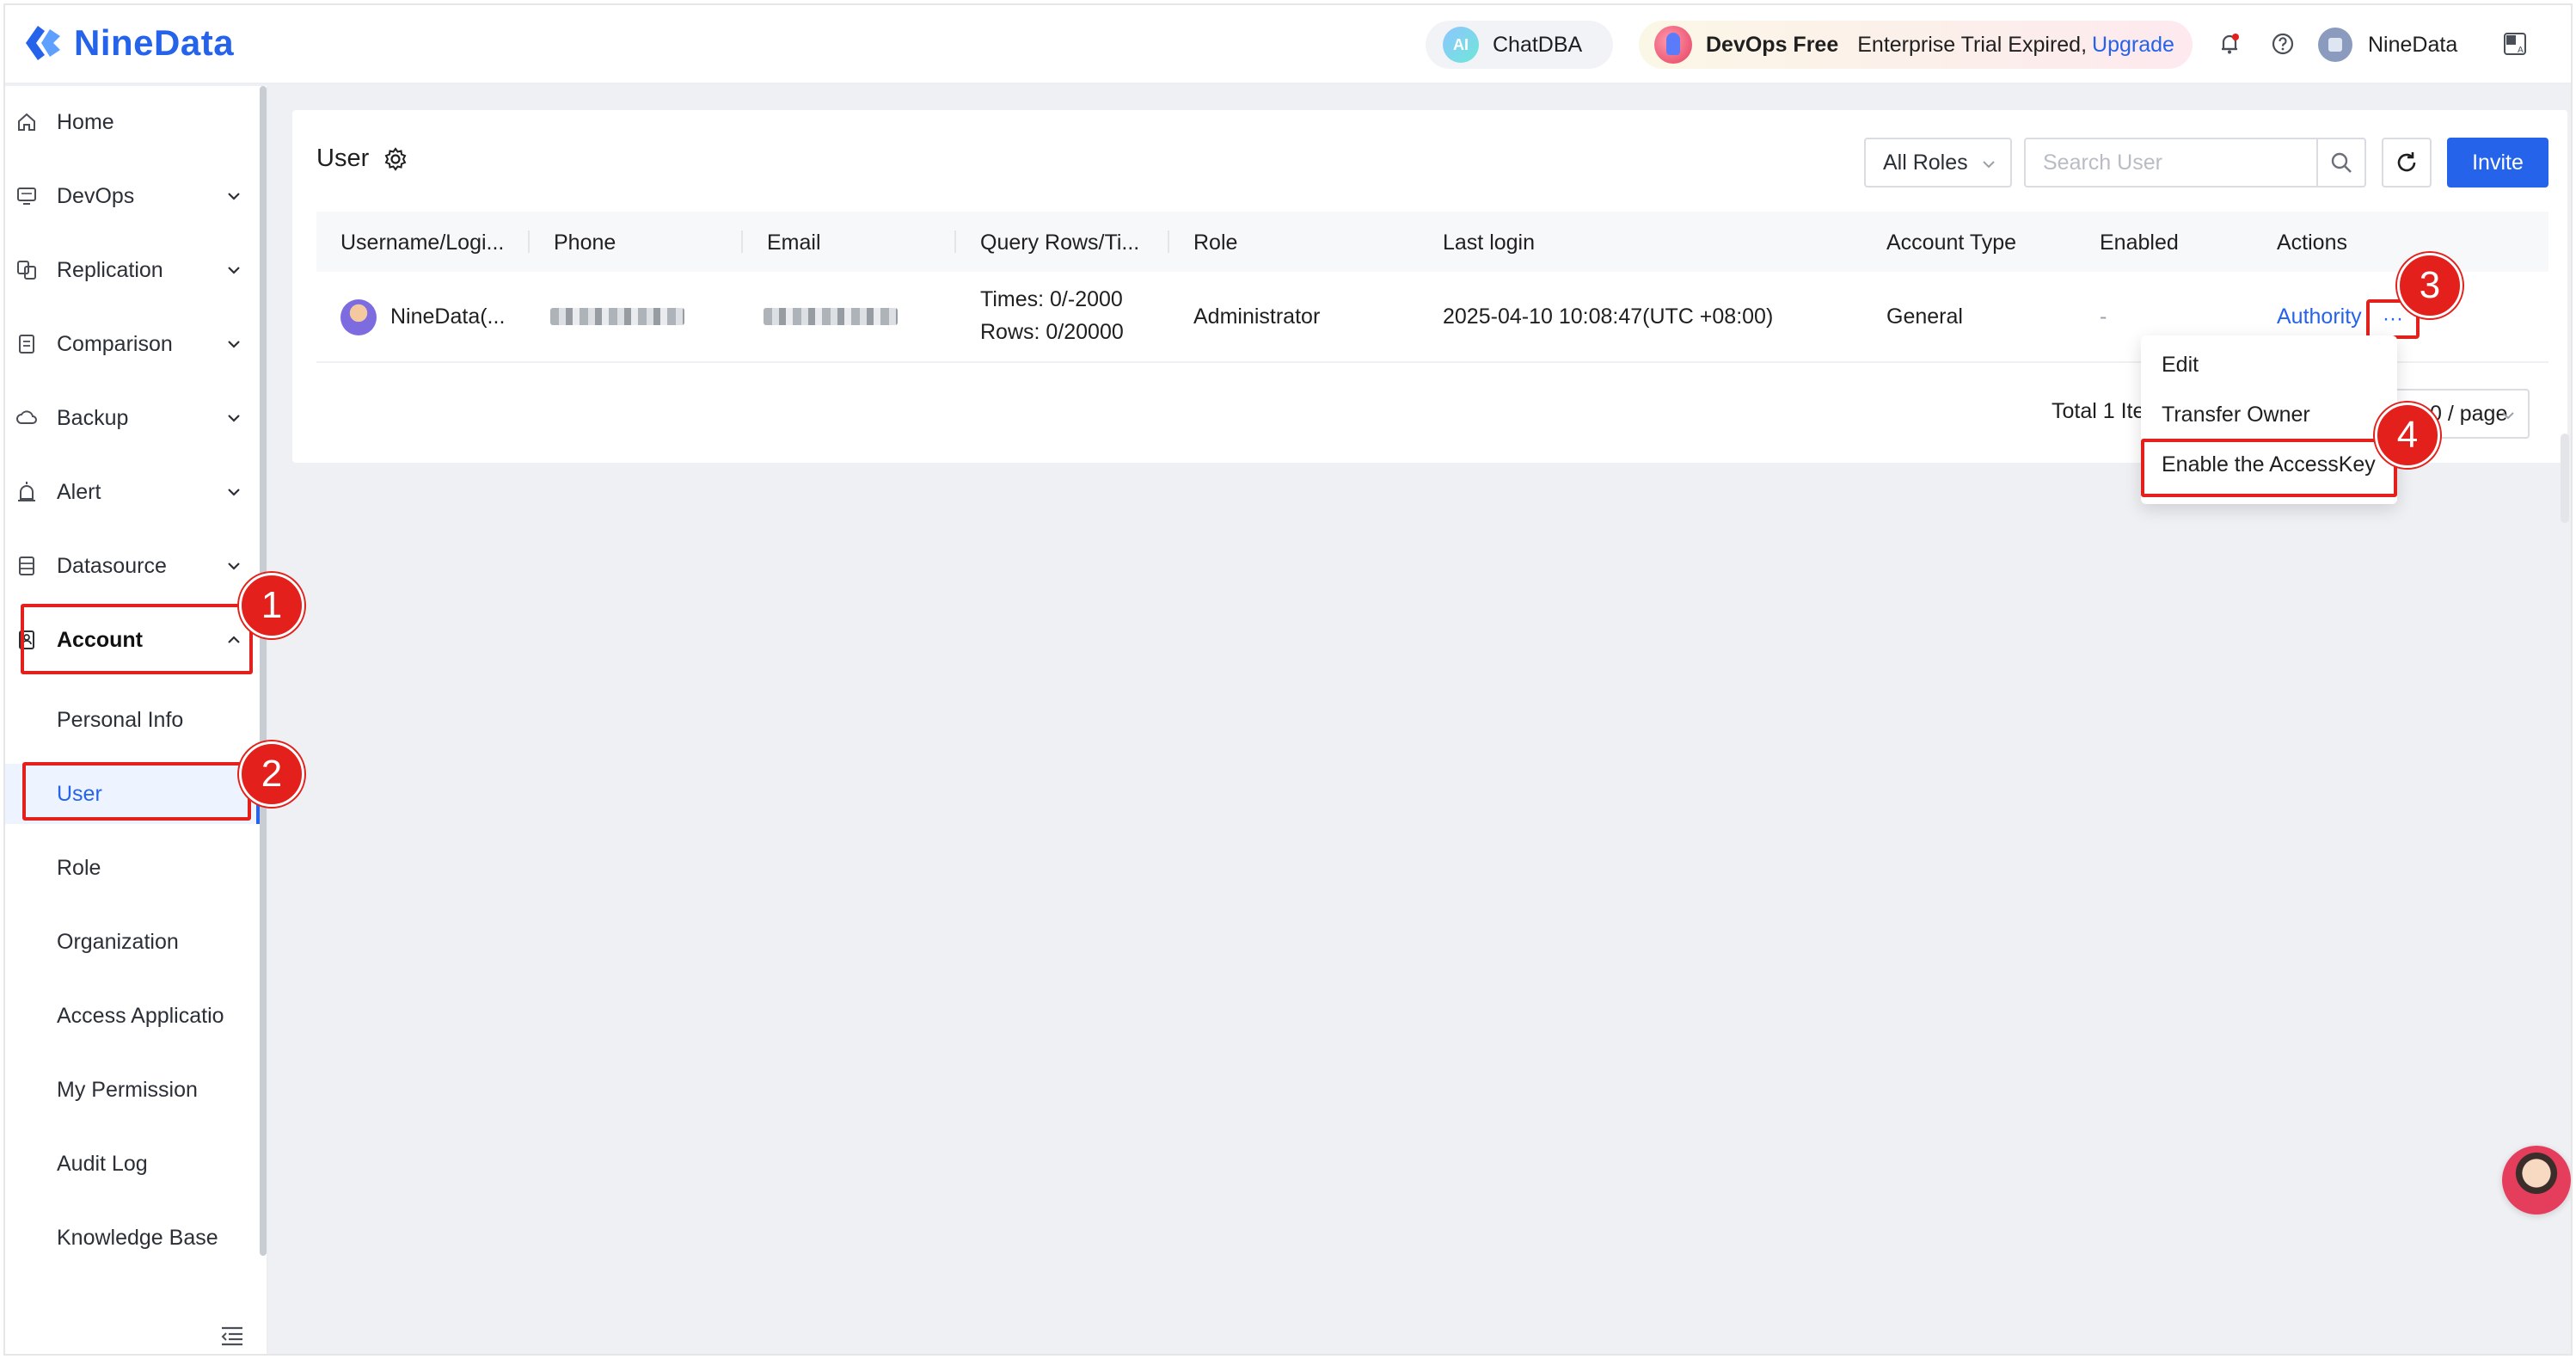  I want to click on plan-name: DevOps Free, so click(1773, 44).